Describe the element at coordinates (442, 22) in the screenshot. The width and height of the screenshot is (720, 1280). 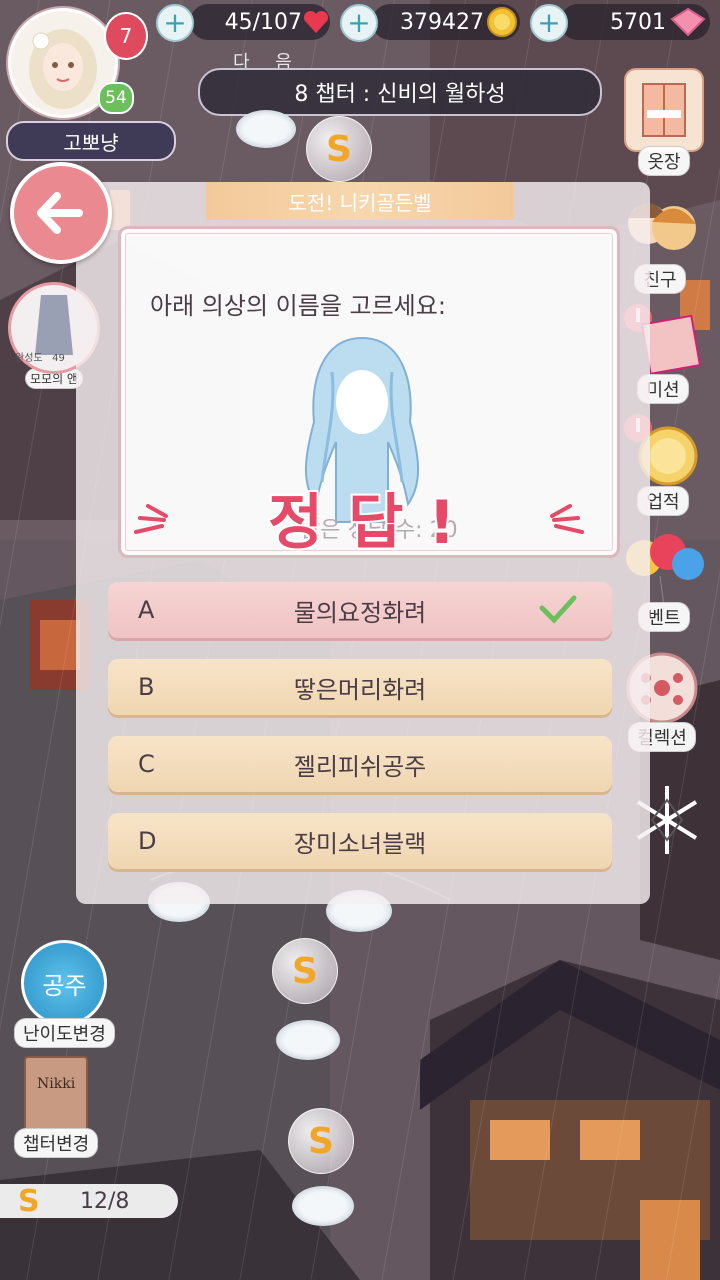
I see `gold-value: 379427` at that location.